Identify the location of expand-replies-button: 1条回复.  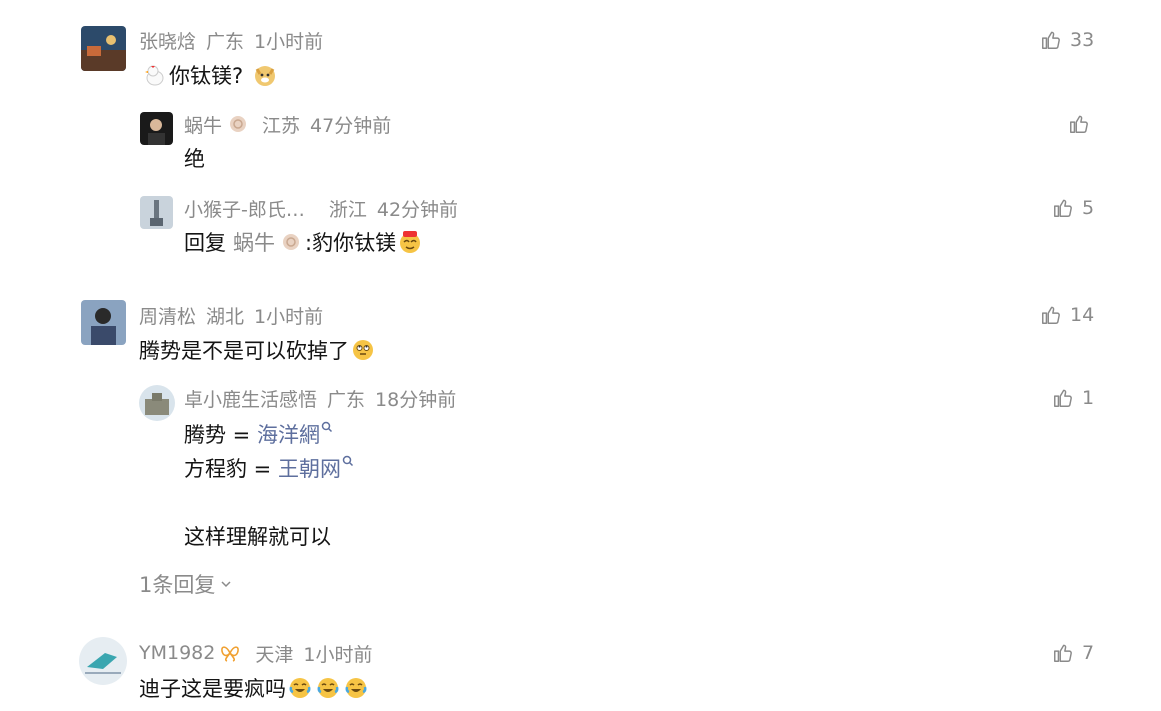
(186, 584).